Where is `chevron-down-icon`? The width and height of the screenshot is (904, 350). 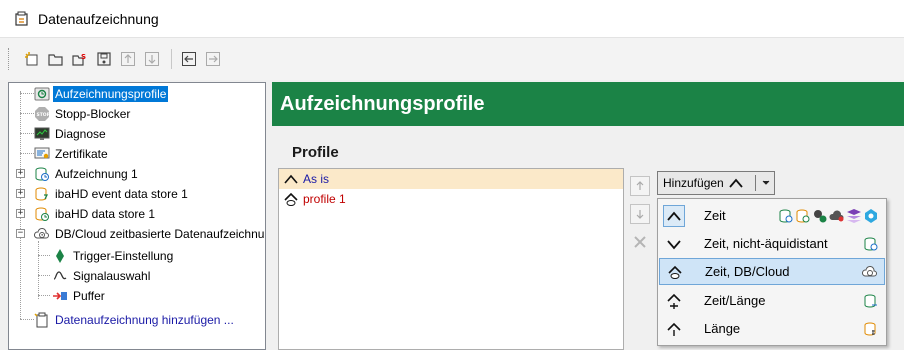
chevron-down-icon is located at coordinates (766, 183).